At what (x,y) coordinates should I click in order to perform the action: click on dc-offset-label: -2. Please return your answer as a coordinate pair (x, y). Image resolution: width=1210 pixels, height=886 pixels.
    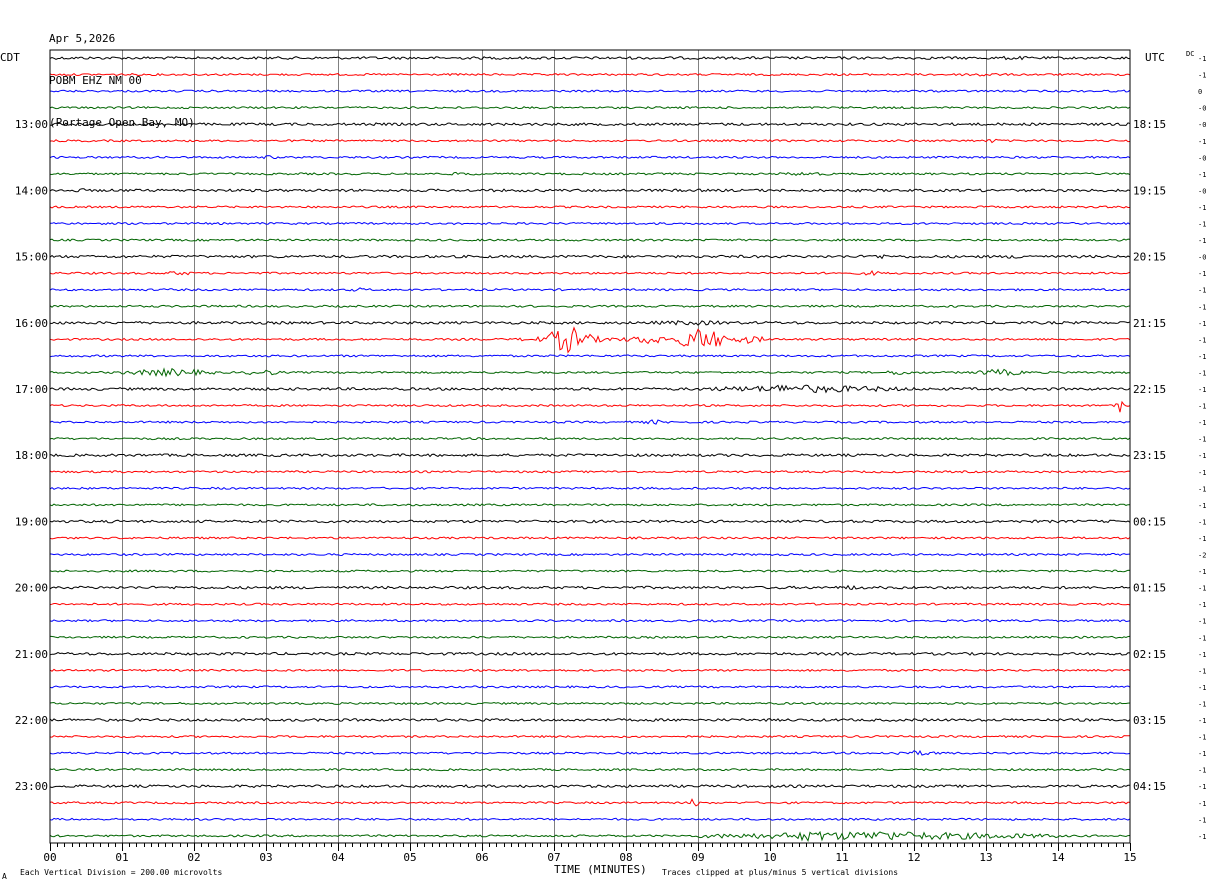
    Looking at the image, I should click on (1202, 556).